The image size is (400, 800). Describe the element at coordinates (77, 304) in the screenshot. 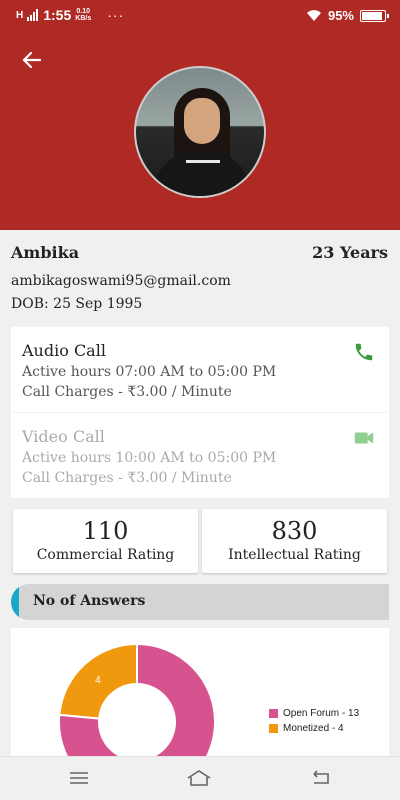

I see `profile-dob: DOB: 25 Sep 1995` at that location.